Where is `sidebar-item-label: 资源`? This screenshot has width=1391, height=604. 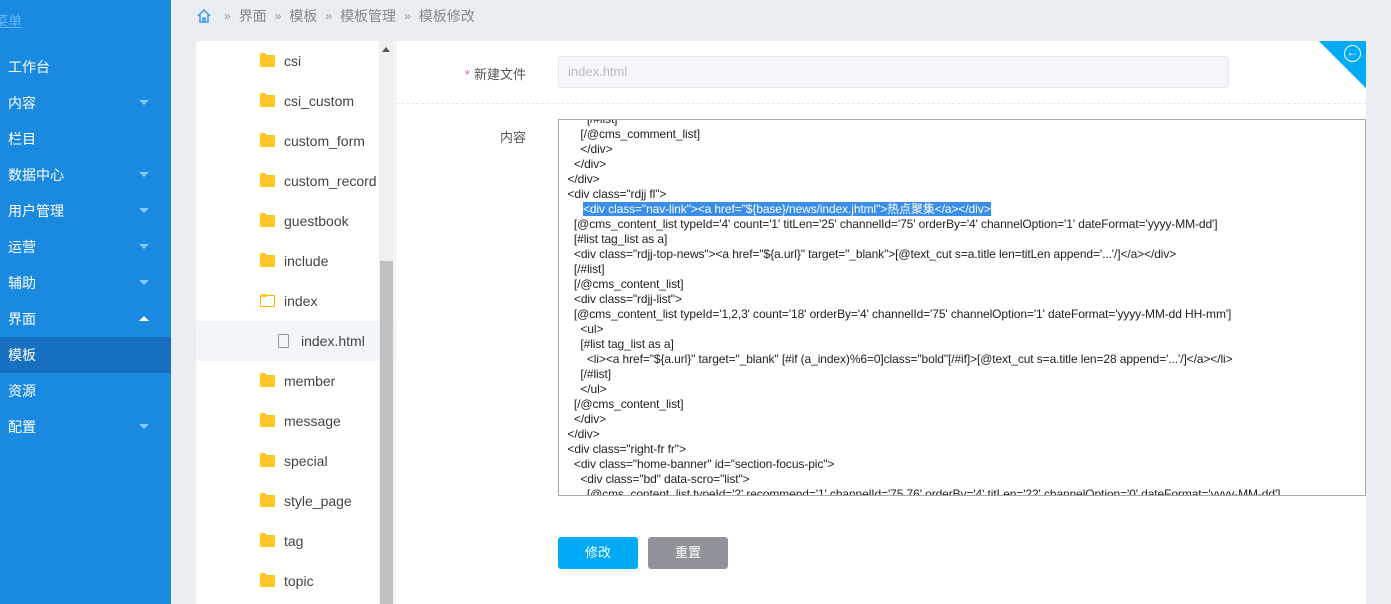 sidebar-item-label: 资源 is located at coordinates (22, 391).